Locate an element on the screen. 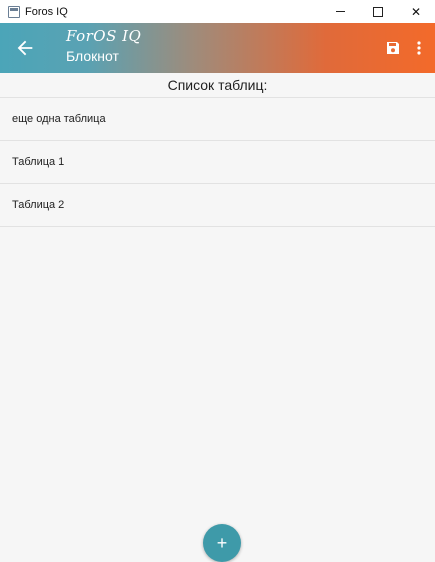 The image size is (435, 562). window-title: Foros IQ is located at coordinates (46, 11).